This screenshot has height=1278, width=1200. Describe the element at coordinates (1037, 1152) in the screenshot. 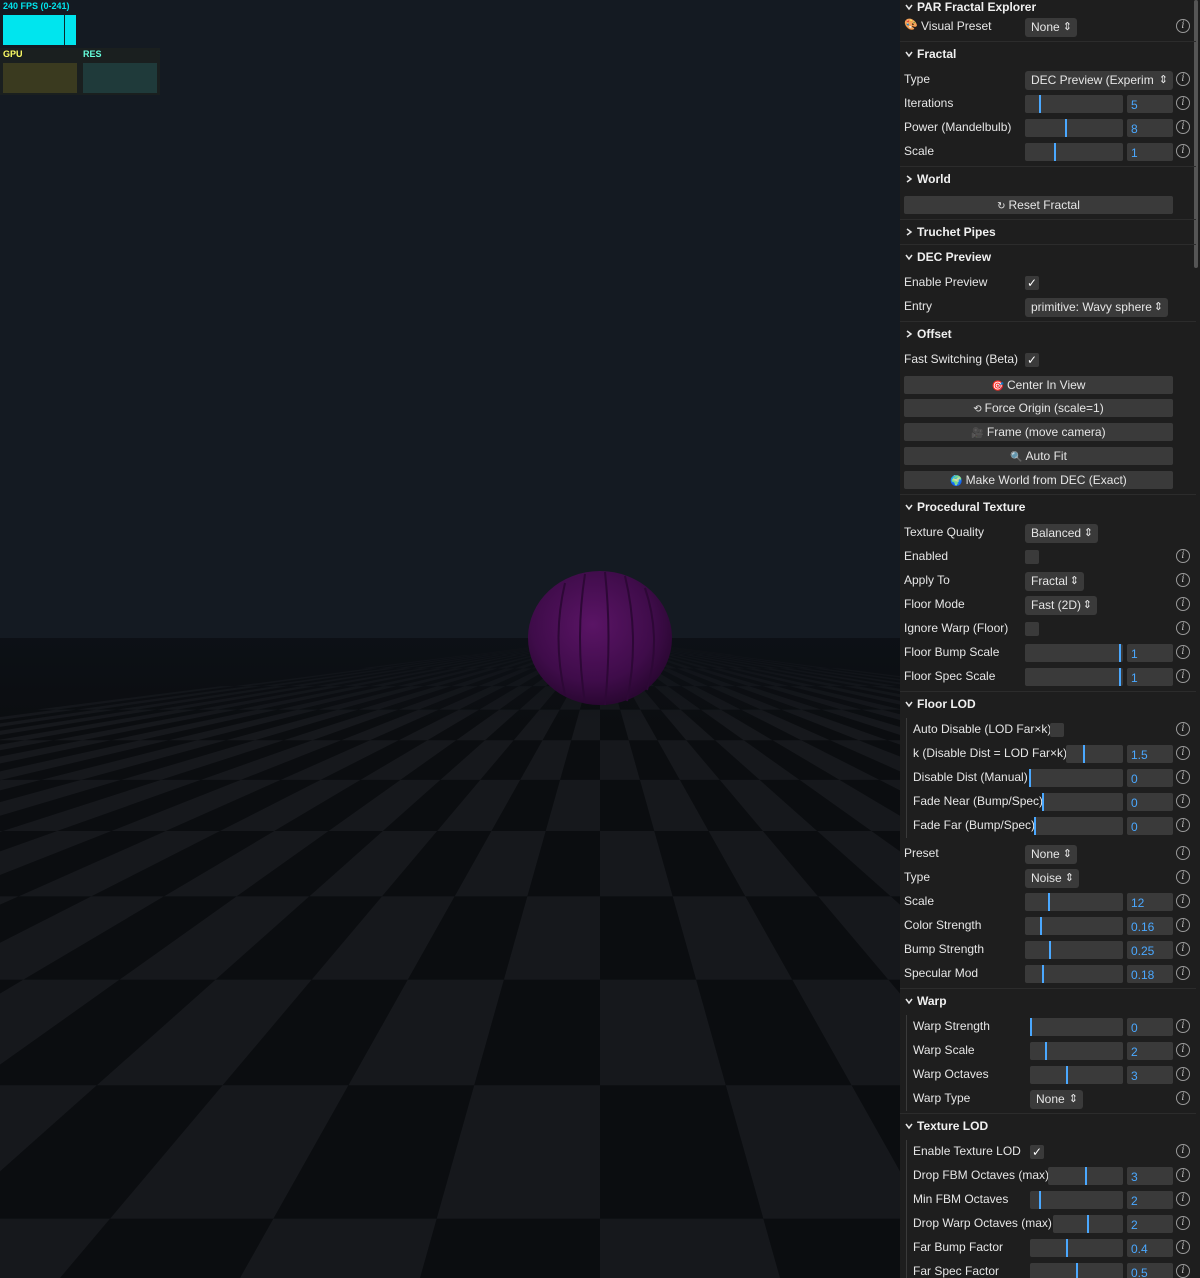

I see `enable-texture-lod-checkbox-checked: ✓` at that location.